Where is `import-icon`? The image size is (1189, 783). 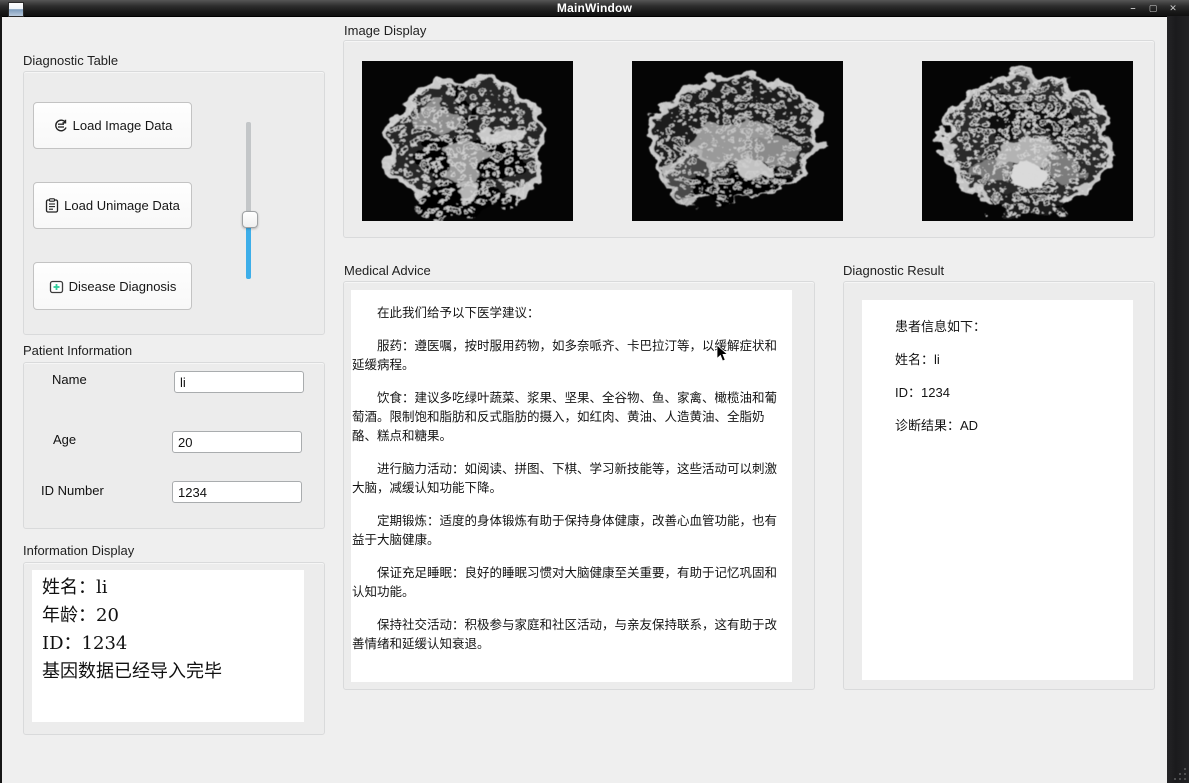 import-icon is located at coordinates (60, 125).